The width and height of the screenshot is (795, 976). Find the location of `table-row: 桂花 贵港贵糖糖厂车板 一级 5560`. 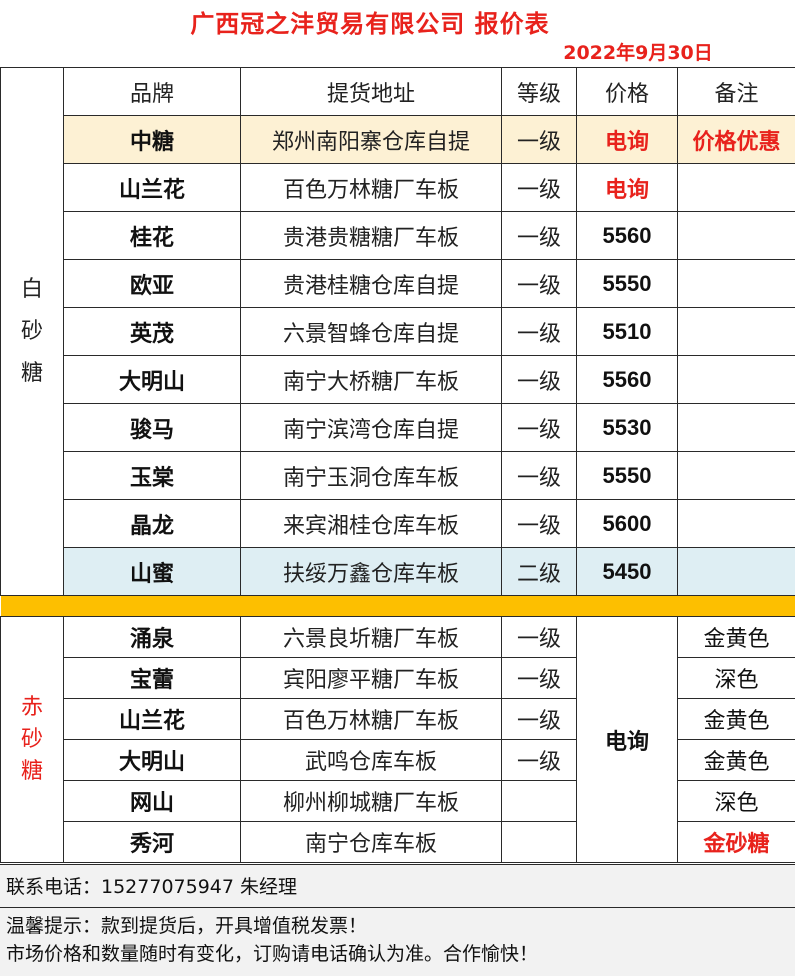

table-row: 桂花 贵港贵糖糖厂车板 一级 5560 is located at coordinates (398, 235).